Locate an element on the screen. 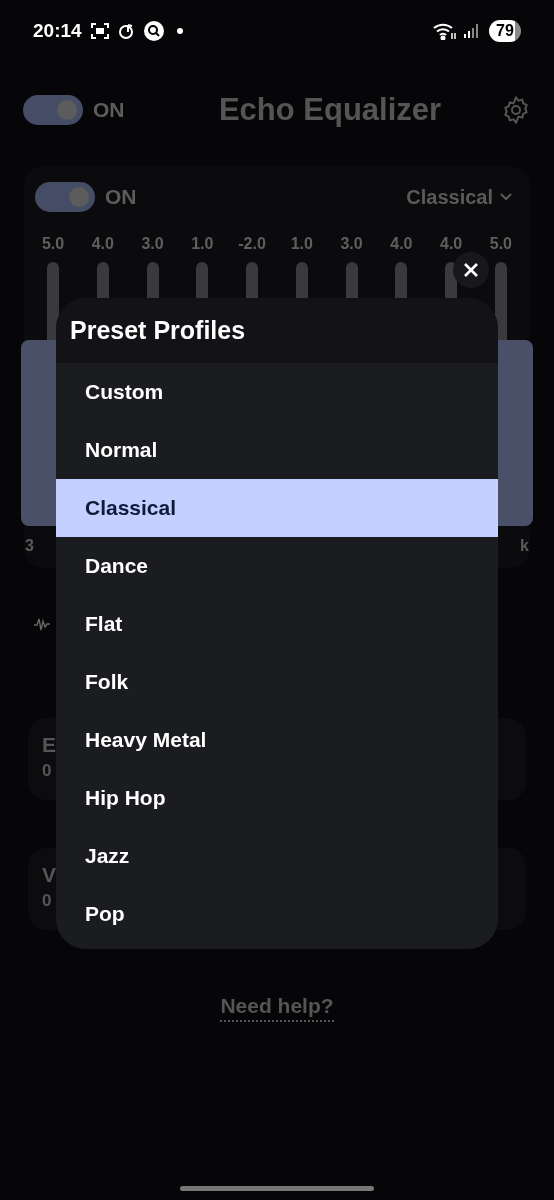 The height and width of the screenshot is (1200, 554). gain-label: -2.0 is located at coordinates (252, 244).